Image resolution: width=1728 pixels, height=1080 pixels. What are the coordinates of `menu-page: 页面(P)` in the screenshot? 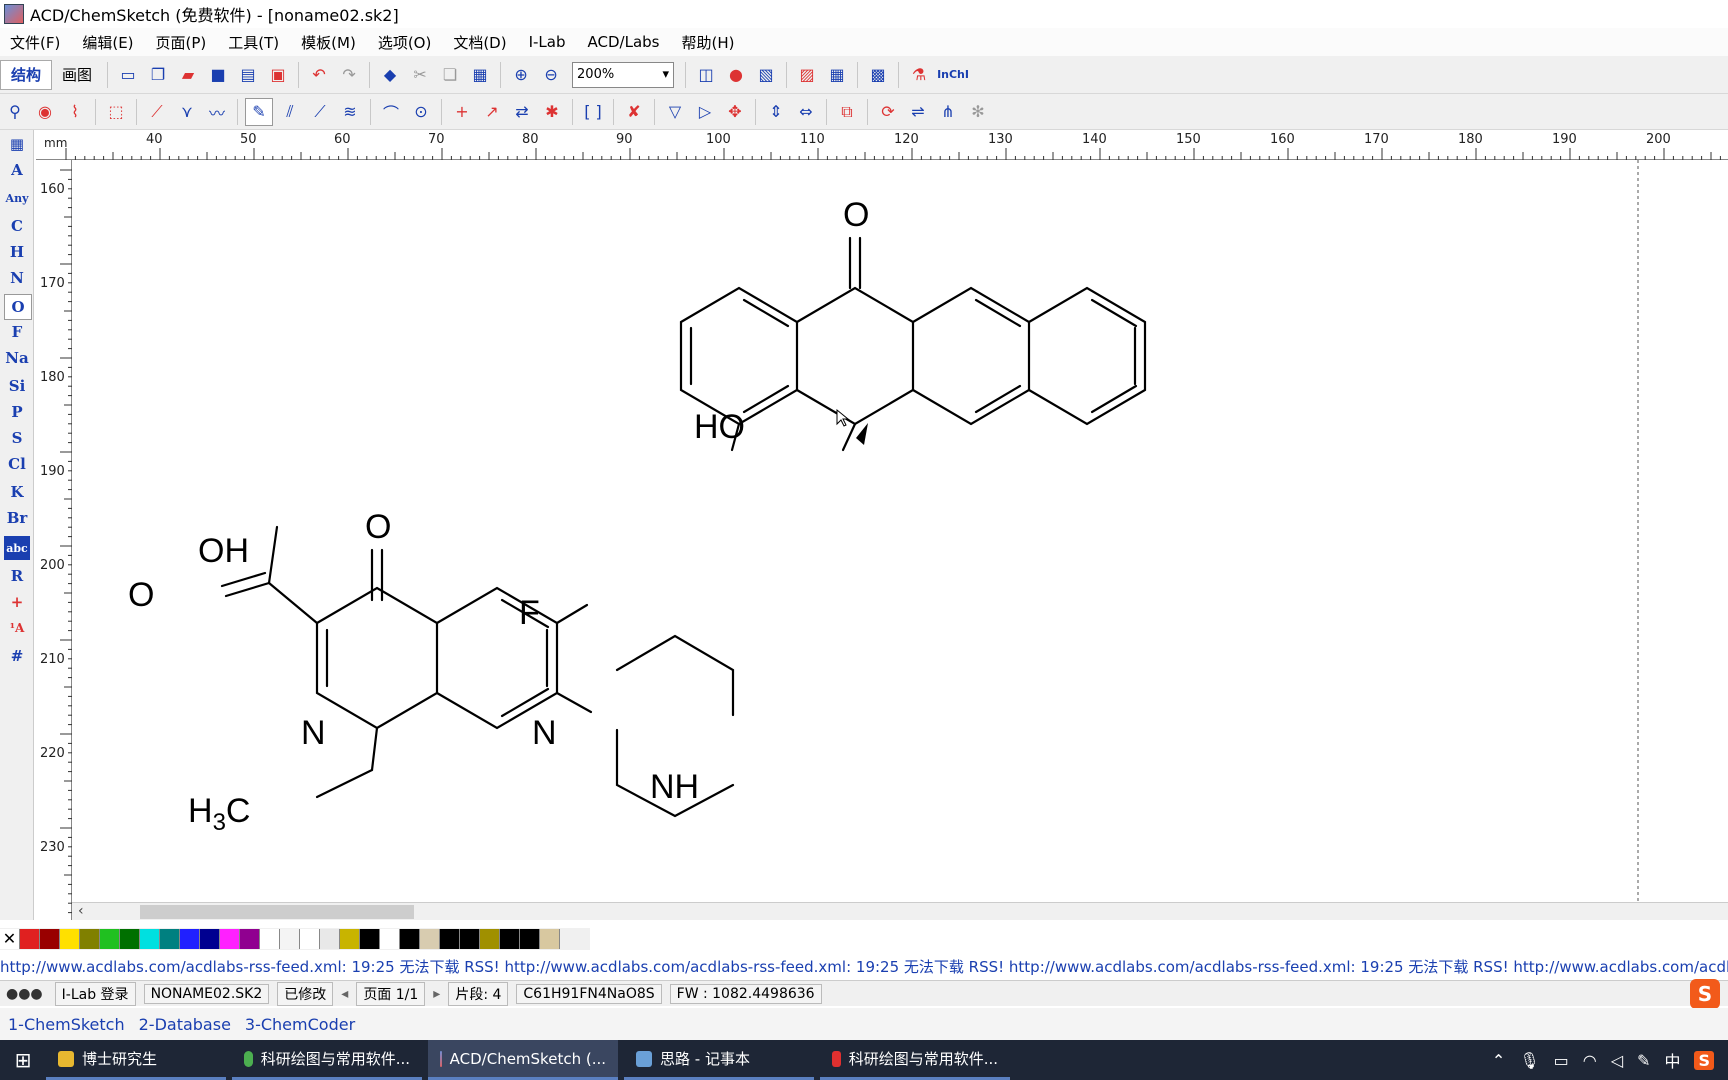 It's located at (181, 42).